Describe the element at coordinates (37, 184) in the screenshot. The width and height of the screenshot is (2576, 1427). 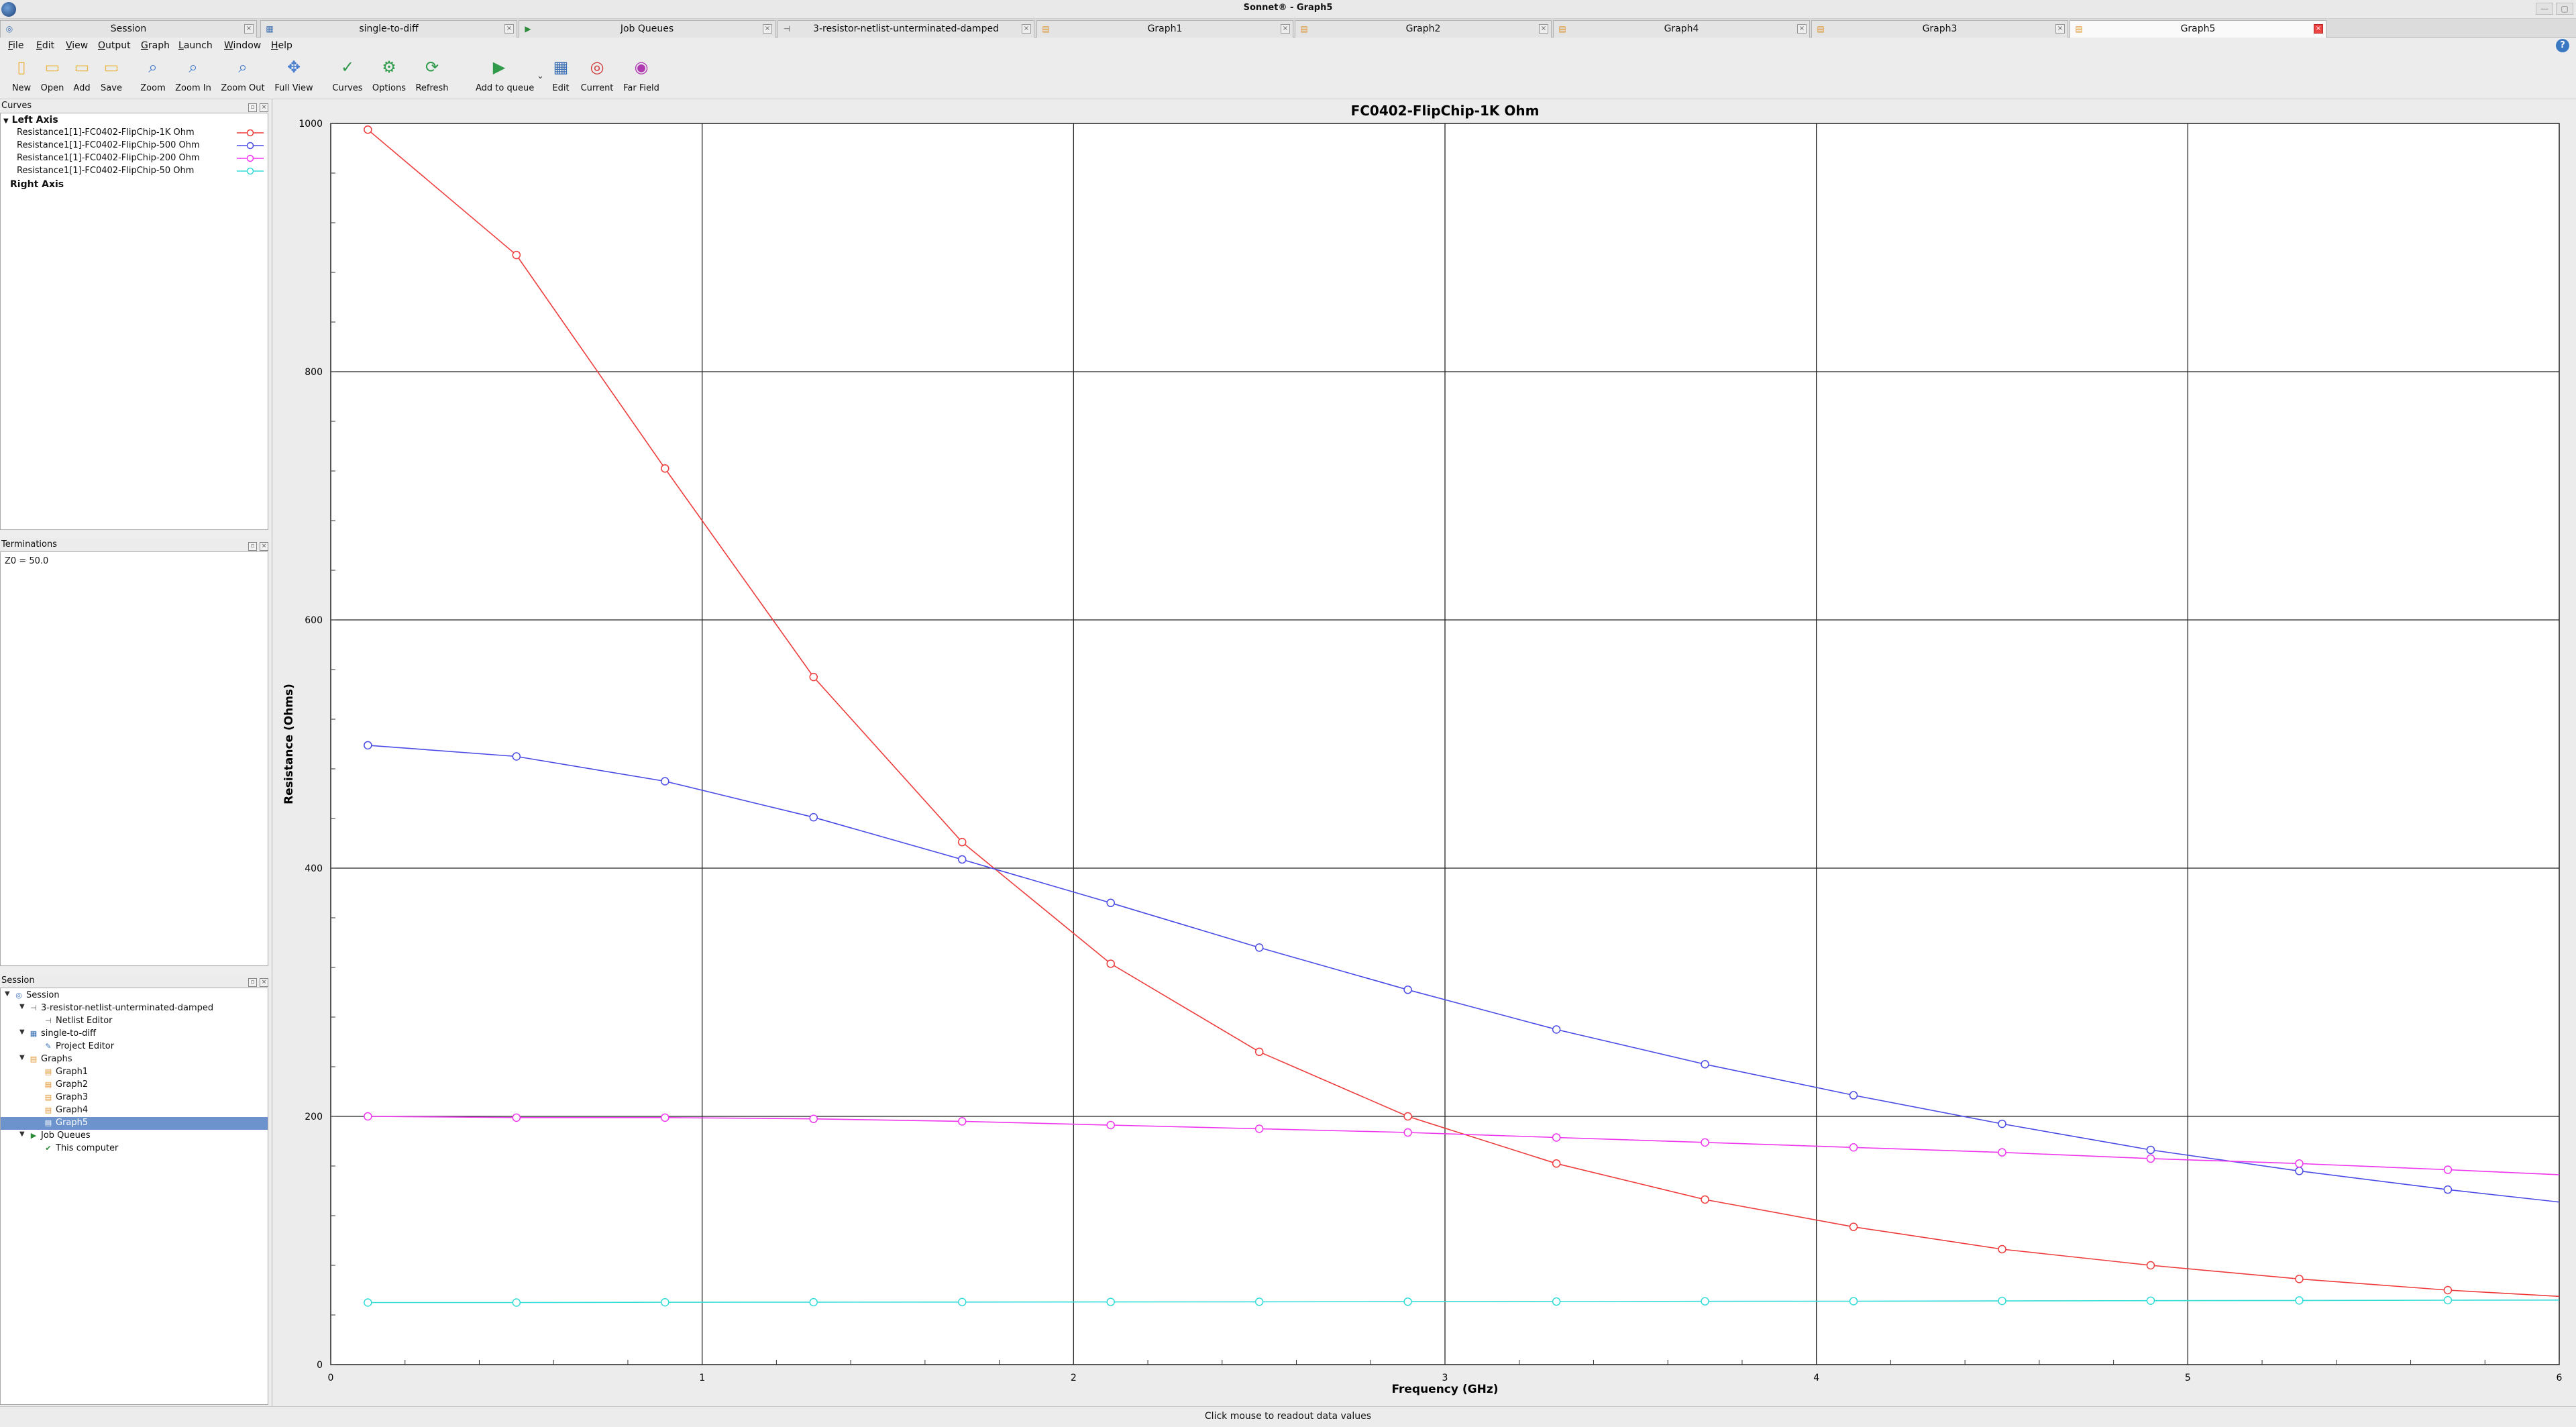
I see `right-axis-node: Right Axis` at that location.